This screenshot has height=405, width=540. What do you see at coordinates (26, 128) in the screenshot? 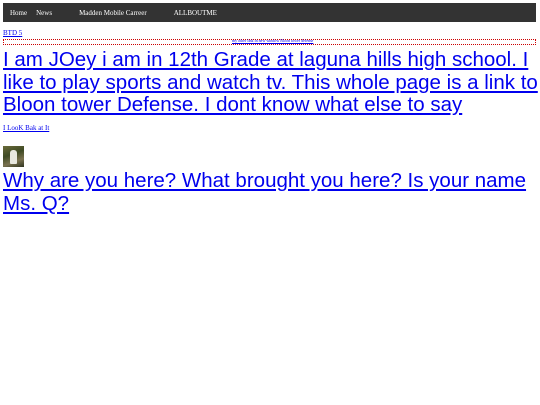
I see `look-back-link: I LooK Bak at It` at bounding box center [26, 128].